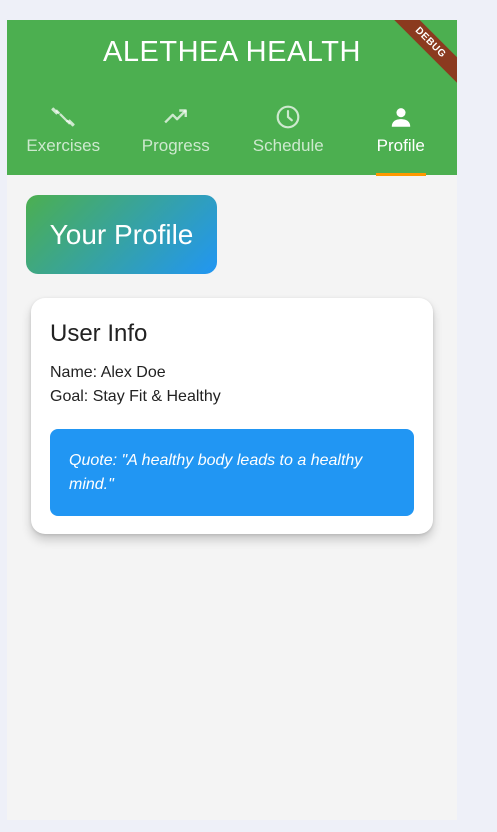  What do you see at coordinates (63, 145) in the screenshot?
I see `tab-exercises-label: Exercises` at bounding box center [63, 145].